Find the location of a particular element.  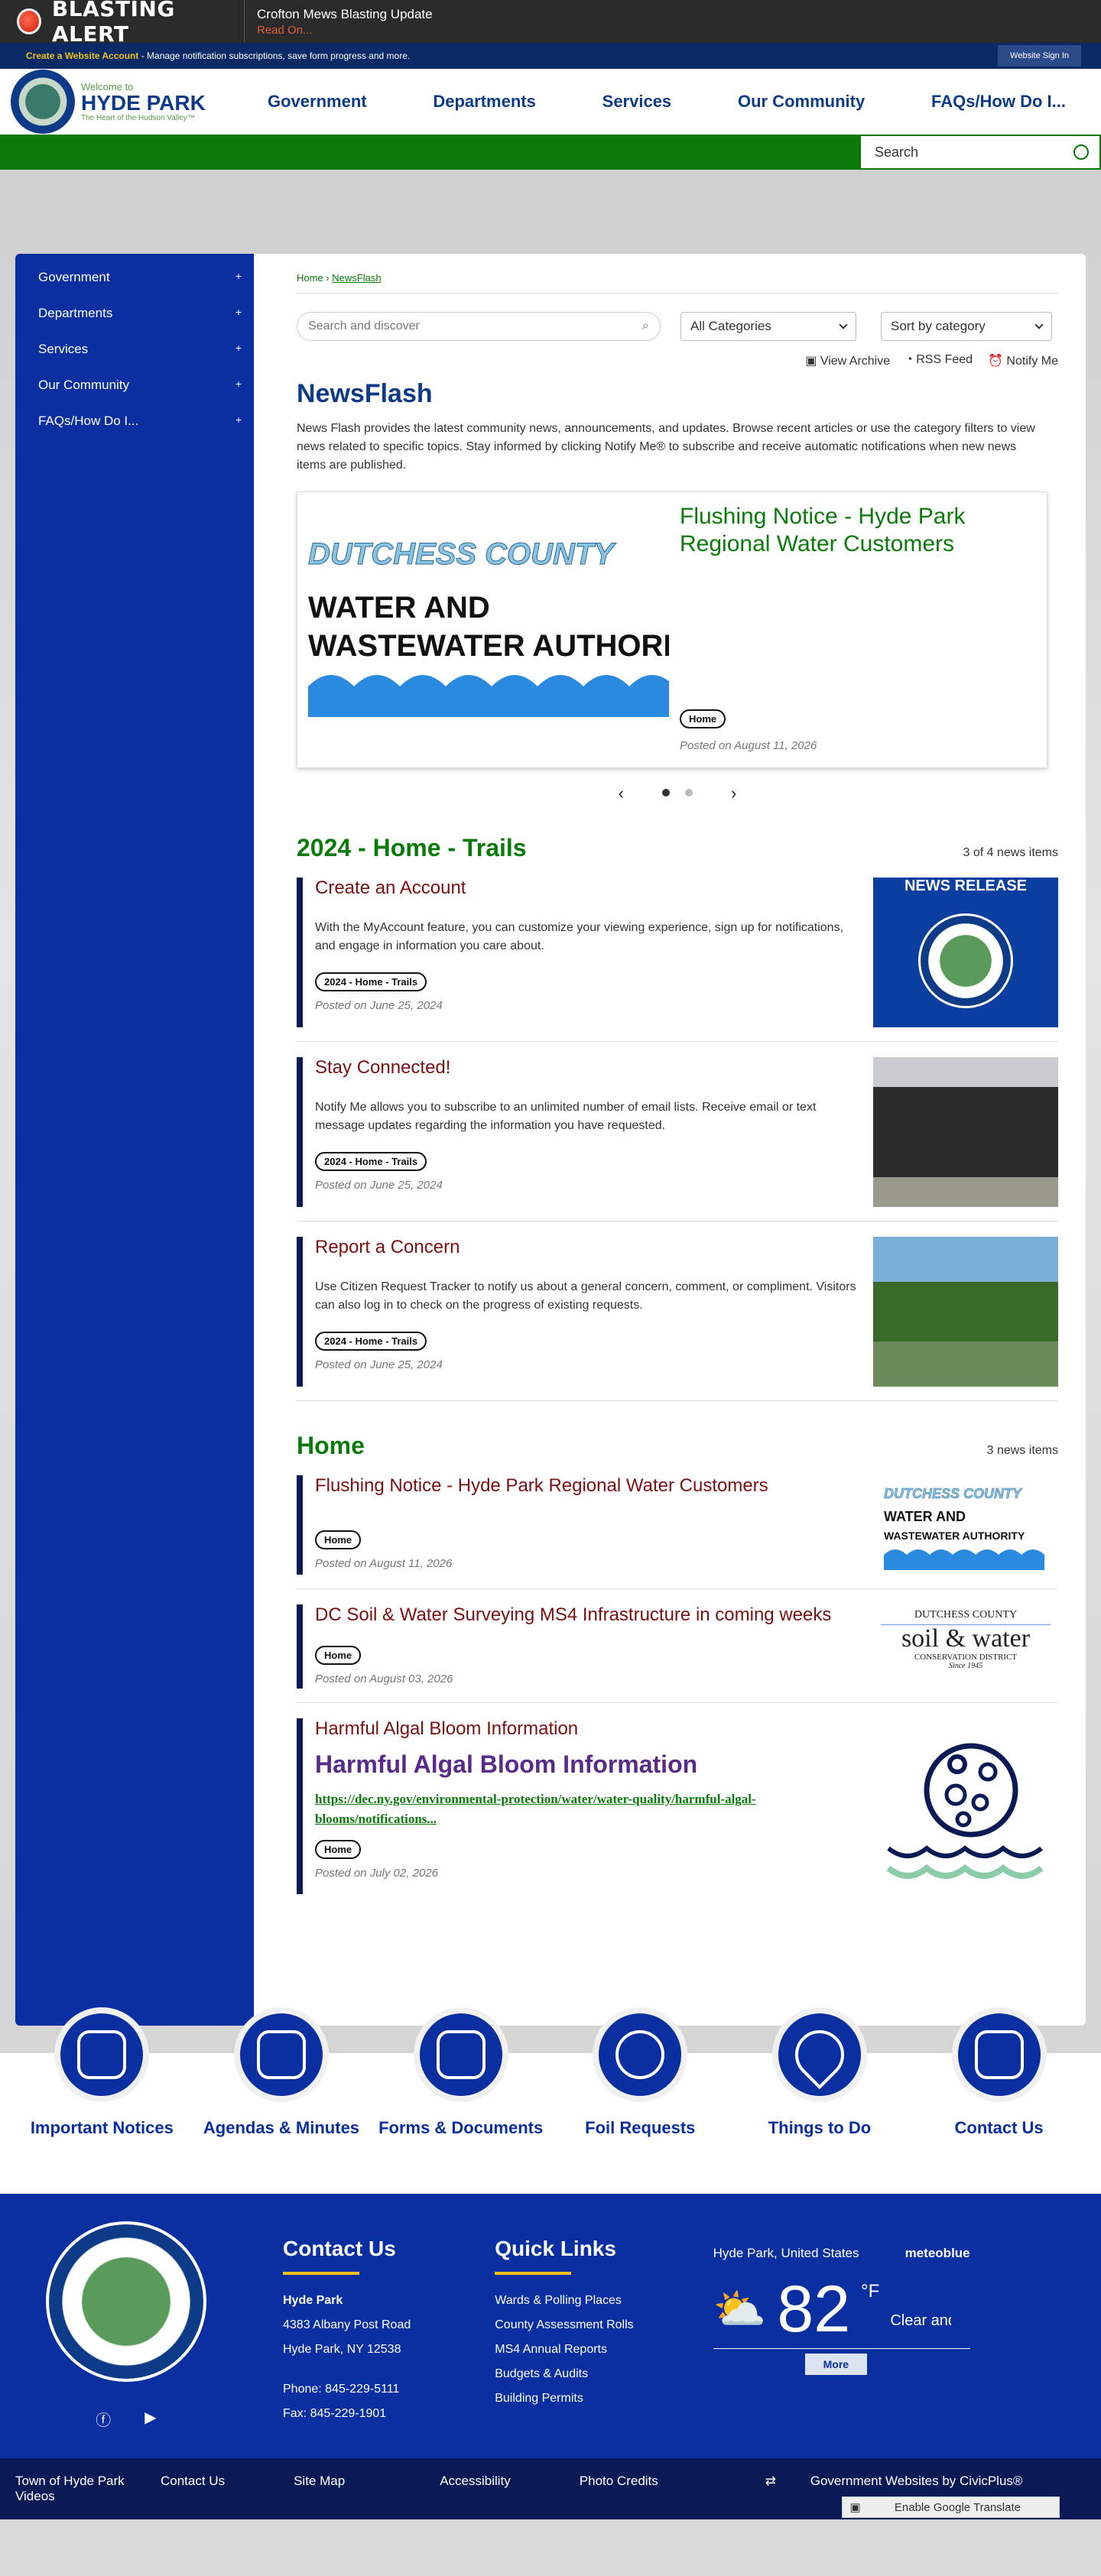

view-archive-link: ▣ View Archive is located at coordinates (847, 360).